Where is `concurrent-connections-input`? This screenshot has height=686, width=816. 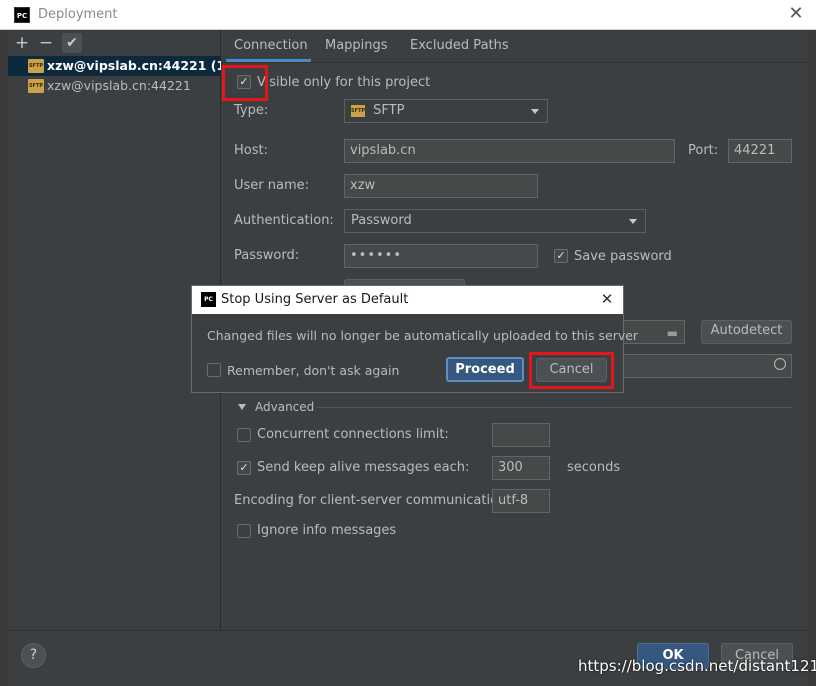
concurrent-connections-input is located at coordinates (521, 435).